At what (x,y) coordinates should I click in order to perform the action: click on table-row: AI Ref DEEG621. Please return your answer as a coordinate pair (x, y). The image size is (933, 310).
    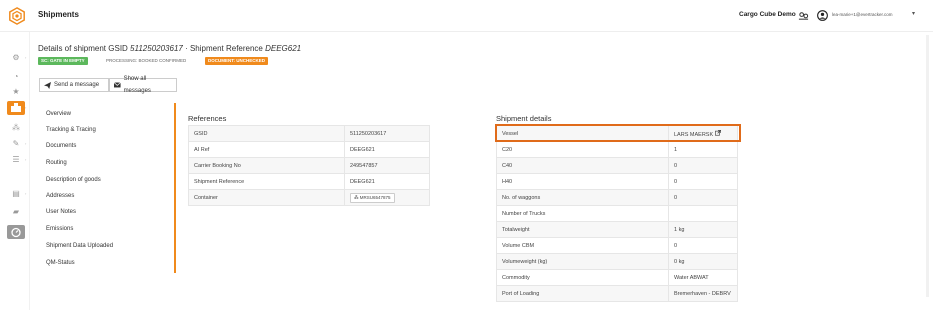
    Looking at the image, I should click on (309, 149).